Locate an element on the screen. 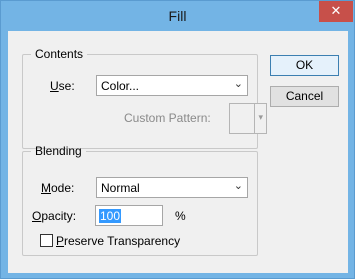 The height and width of the screenshot is (279, 355). blending-legend: Blending is located at coordinates (58, 151).